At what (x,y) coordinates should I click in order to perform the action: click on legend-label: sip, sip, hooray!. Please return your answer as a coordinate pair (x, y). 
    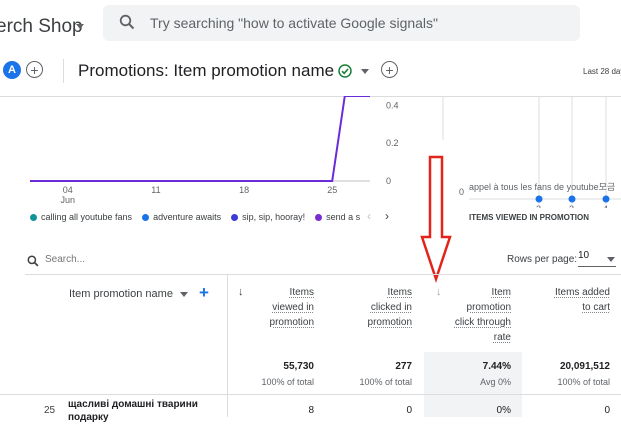
    Looking at the image, I should click on (274, 217).